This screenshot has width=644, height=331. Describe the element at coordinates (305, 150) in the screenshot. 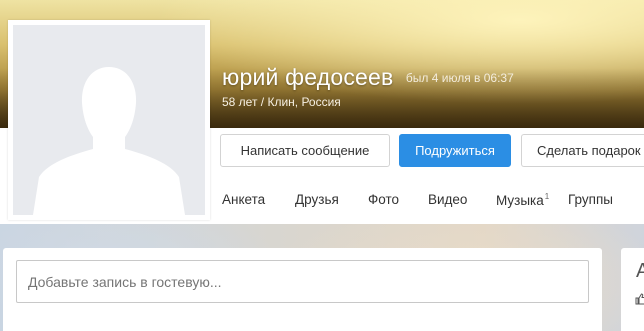

I see `write-message-button: Написать сообщение` at that location.